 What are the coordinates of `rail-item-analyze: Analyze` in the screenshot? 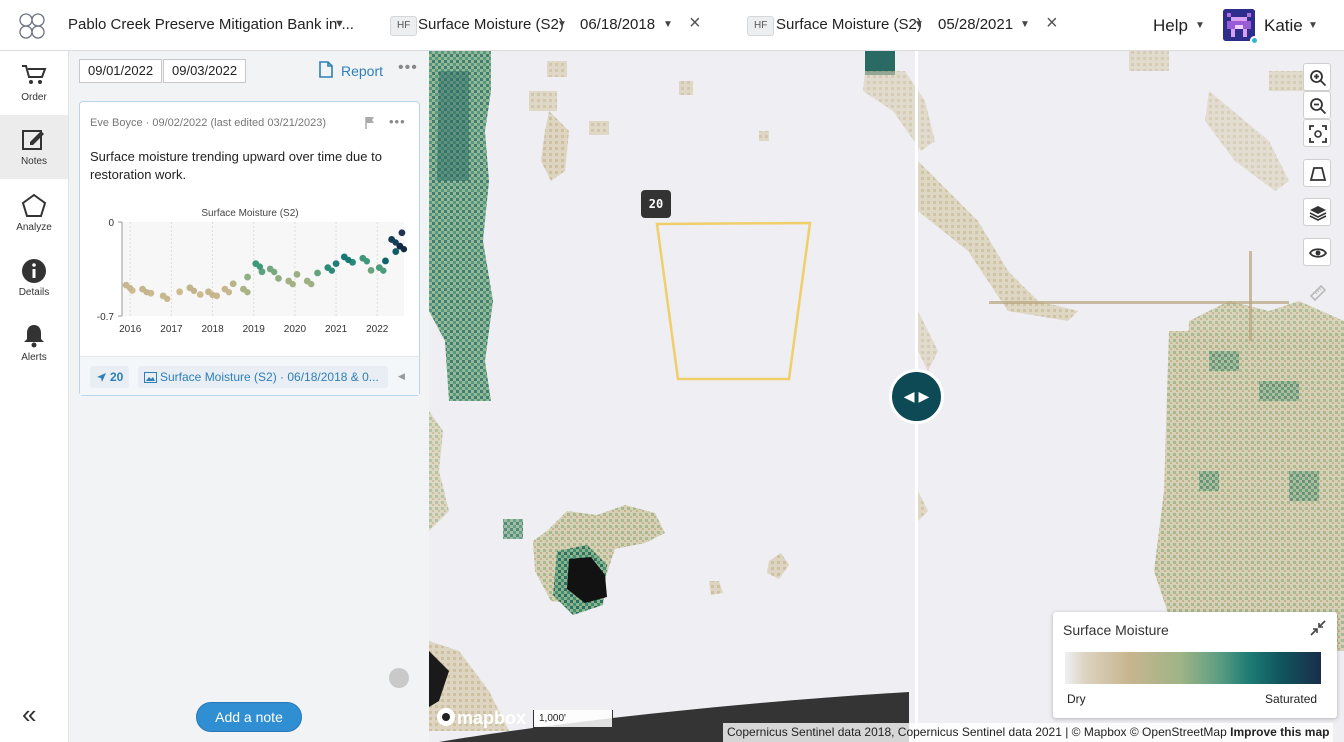 It's located at (34, 213).